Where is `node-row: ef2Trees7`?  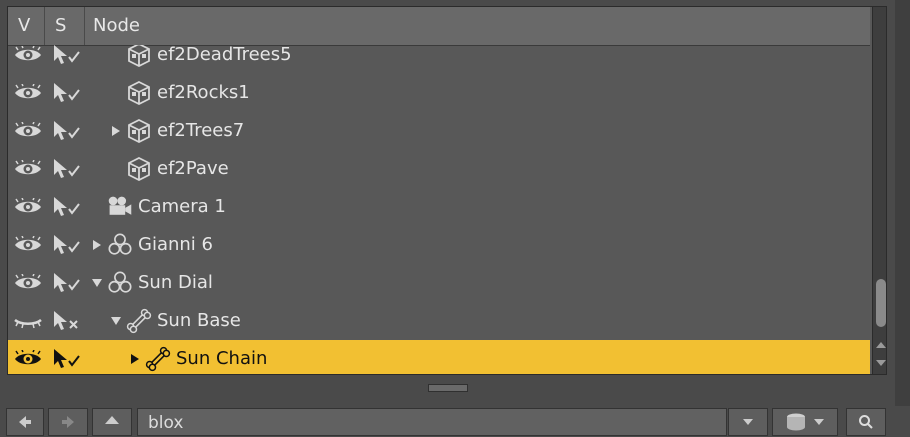 node-row: ef2Trees7 is located at coordinates (439, 131).